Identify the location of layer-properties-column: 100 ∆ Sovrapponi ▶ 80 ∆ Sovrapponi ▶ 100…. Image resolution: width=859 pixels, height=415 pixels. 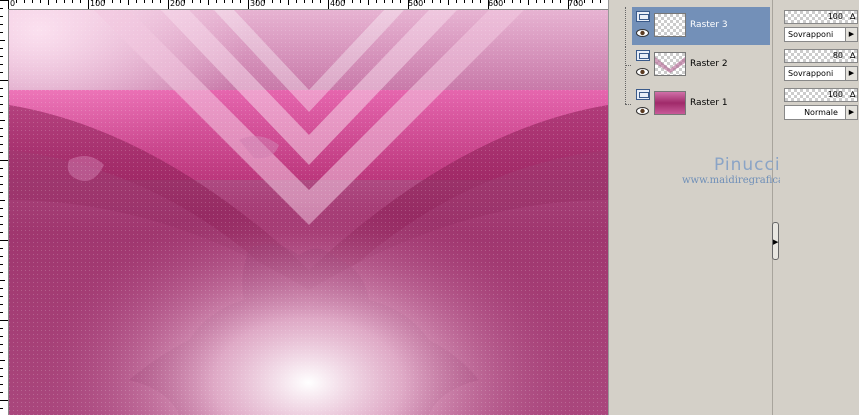
(819, 207).